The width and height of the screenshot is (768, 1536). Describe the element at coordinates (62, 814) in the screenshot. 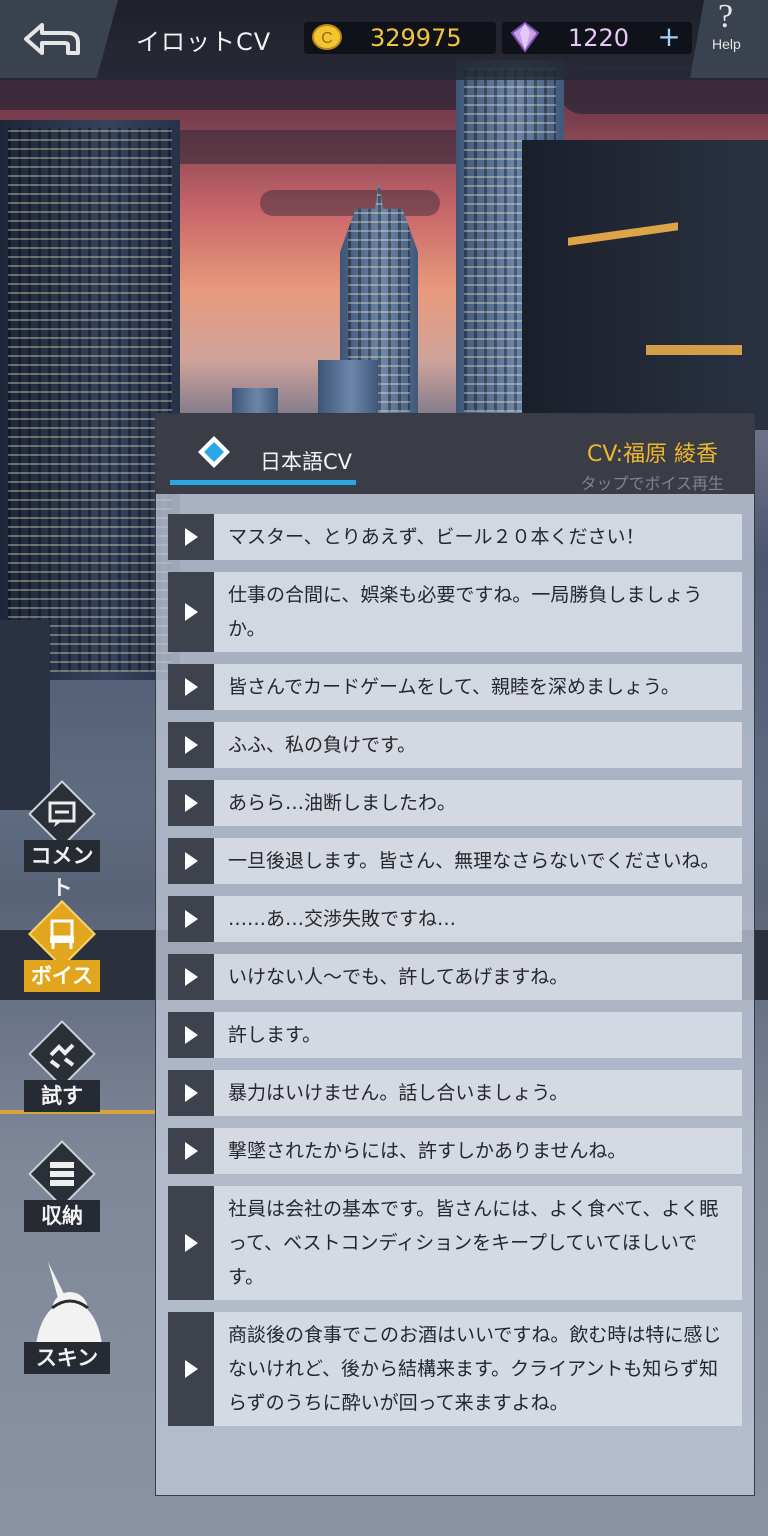

I see `comment-icon` at that location.